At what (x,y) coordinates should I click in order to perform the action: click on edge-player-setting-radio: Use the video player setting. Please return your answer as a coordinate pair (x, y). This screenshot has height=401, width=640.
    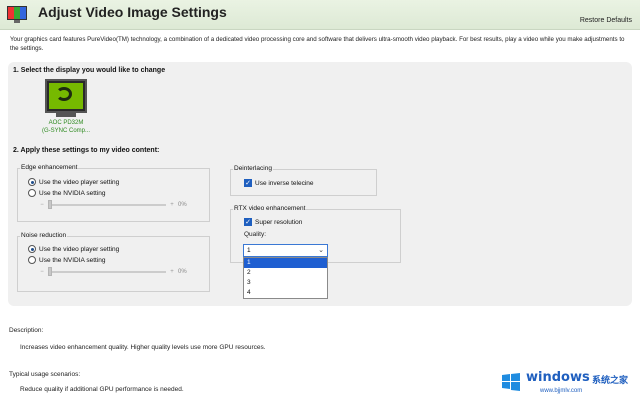
    Looking at the image, I should click on (73, 182).